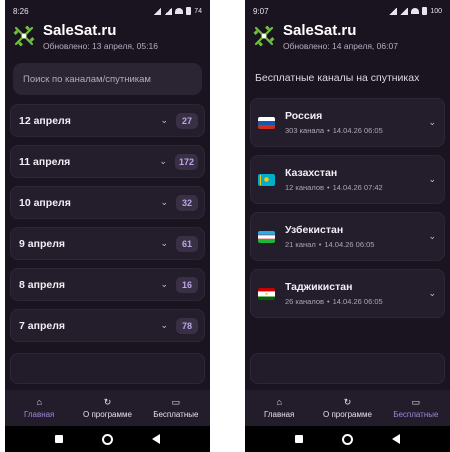  Describe the element at coordinates (107, 120) in the screenshot. I see `day-row: 12 апреля ⌄ 27` at that location.